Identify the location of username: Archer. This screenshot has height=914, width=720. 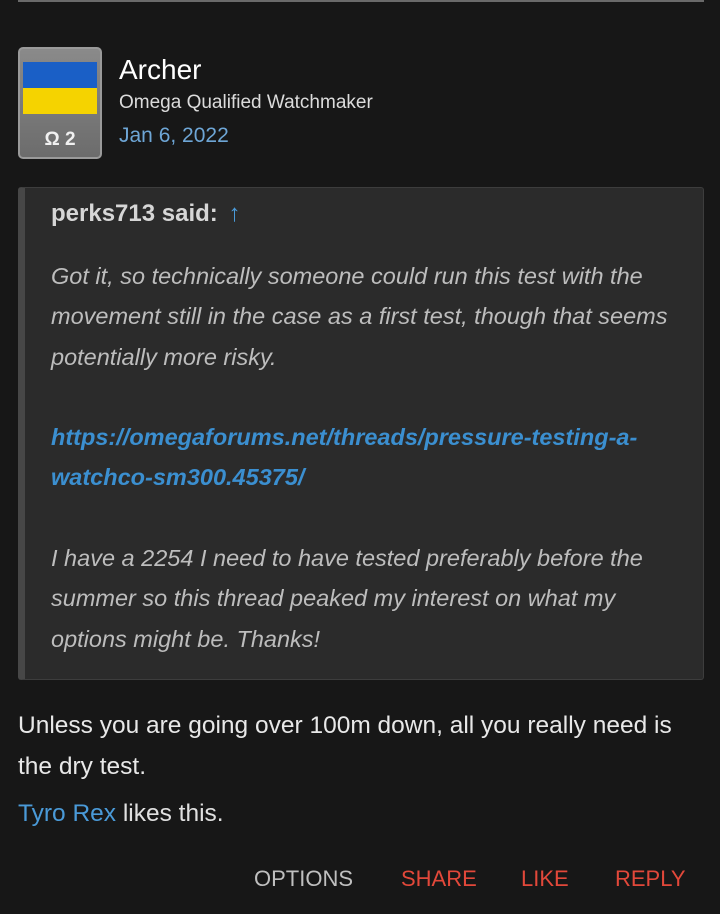
(160, 70).